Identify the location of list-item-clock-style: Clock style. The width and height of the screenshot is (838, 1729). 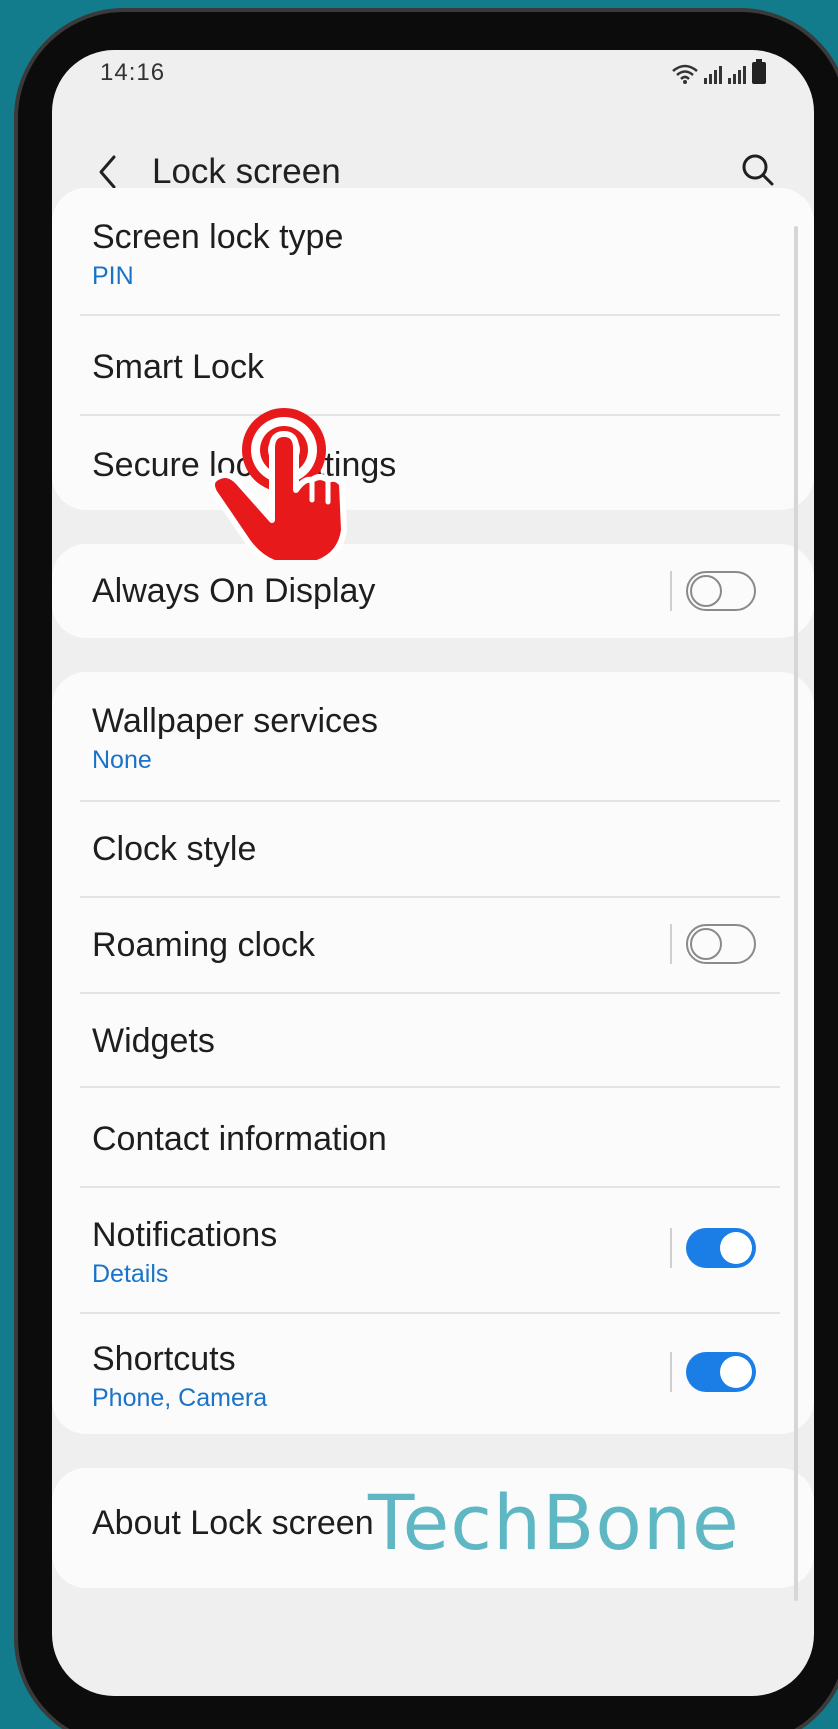
(433, 849).